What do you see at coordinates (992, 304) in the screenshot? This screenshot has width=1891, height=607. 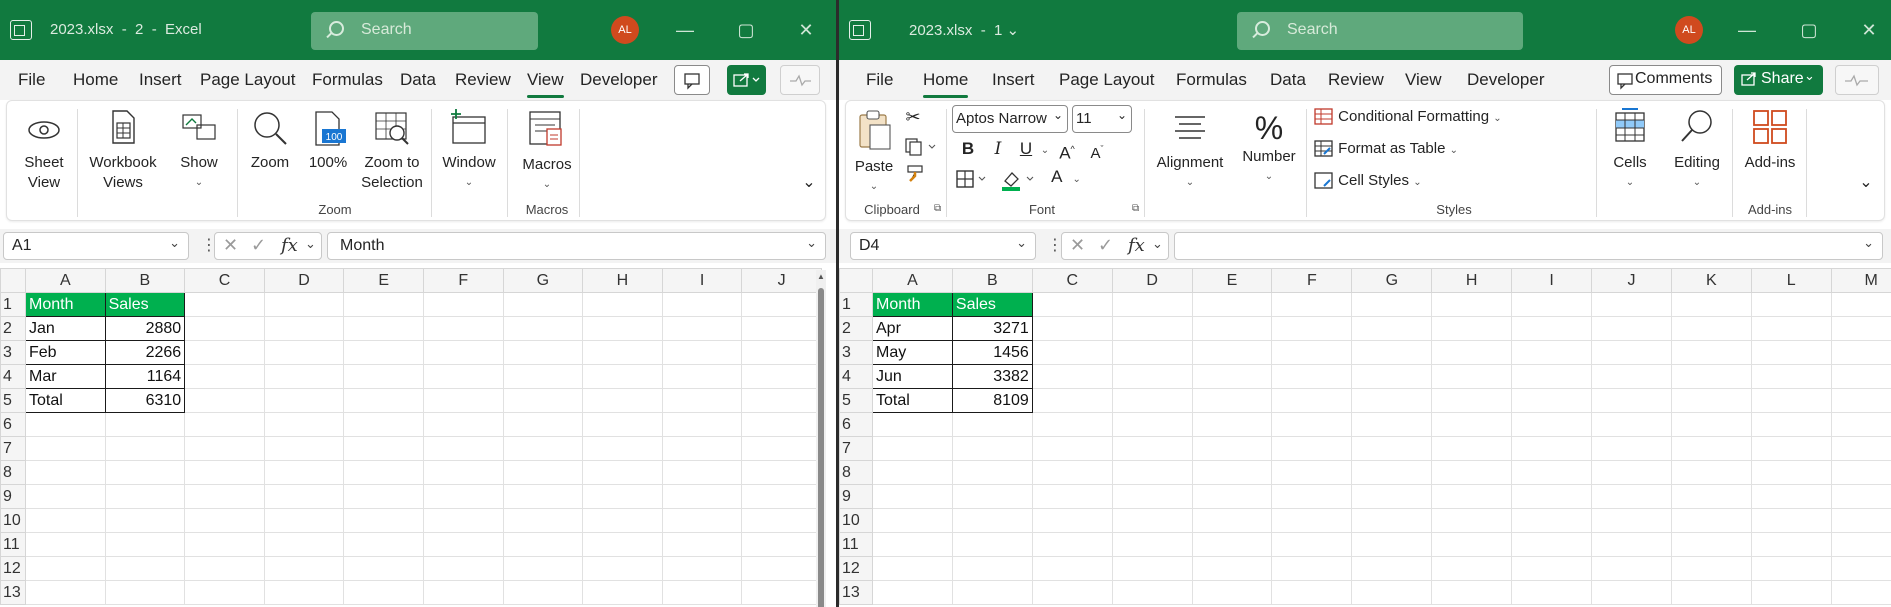 I see `cell: Sales` at bounding box center [992, 304].